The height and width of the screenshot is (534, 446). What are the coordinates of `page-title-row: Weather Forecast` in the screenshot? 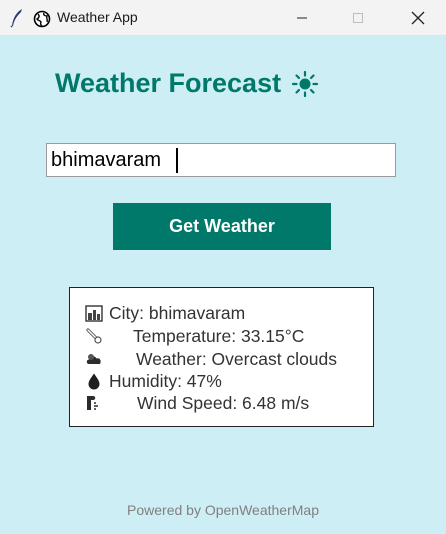 It's located at (187, 83).